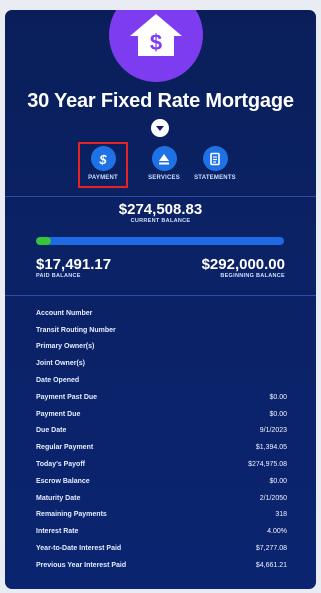 This screenshot has width=321, height=593. I want to click on detail-label: Remaining Payments, so click(71, 515).